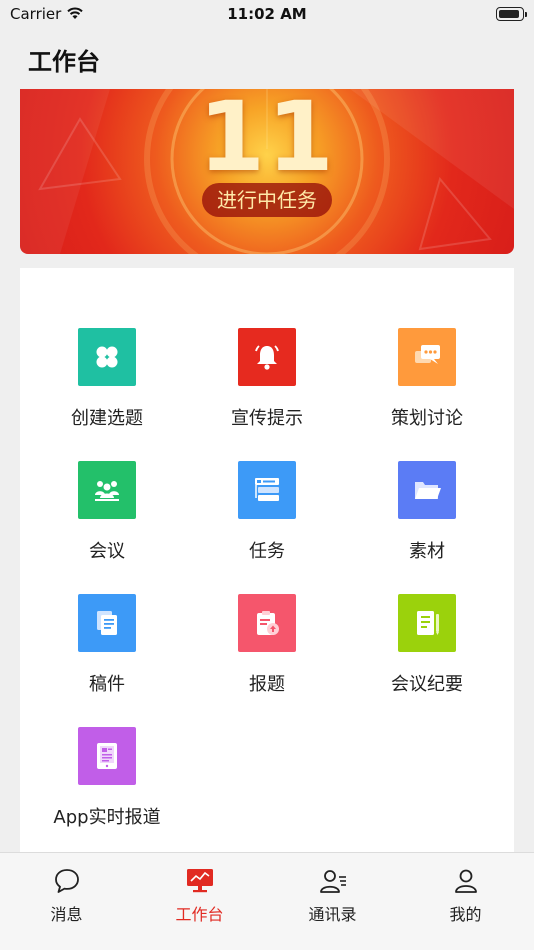  I want to click on bell-icon, so click(267, 357).